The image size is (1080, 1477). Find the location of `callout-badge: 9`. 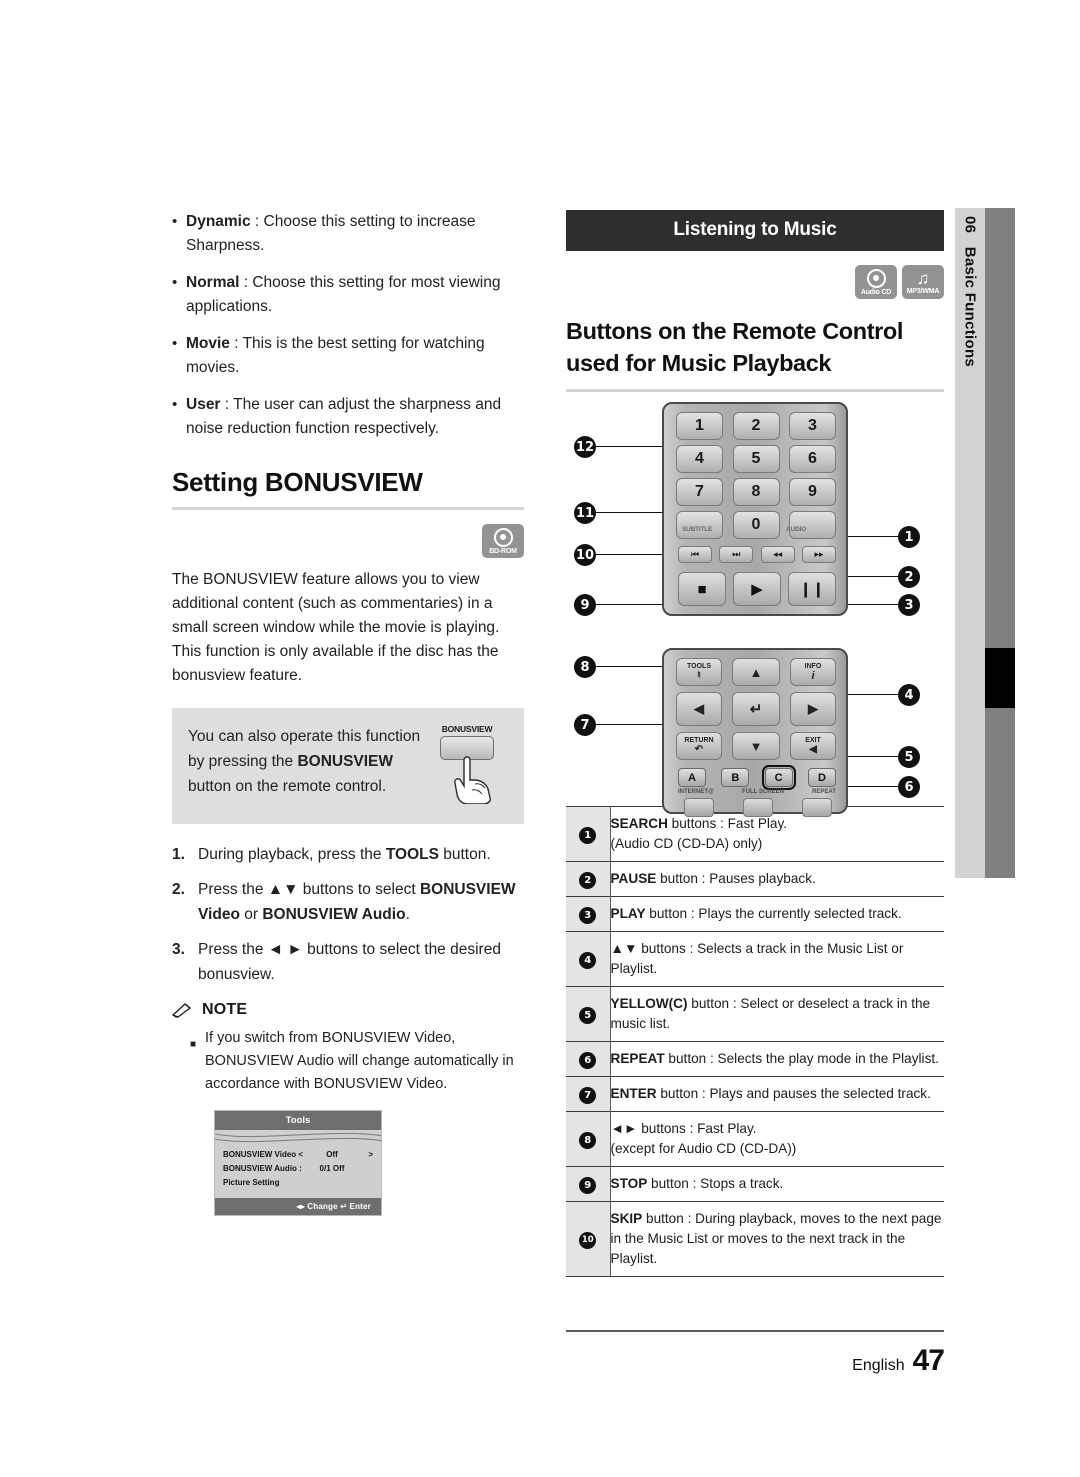

callout-badge: 9 is located at coordinates (588, 1185).